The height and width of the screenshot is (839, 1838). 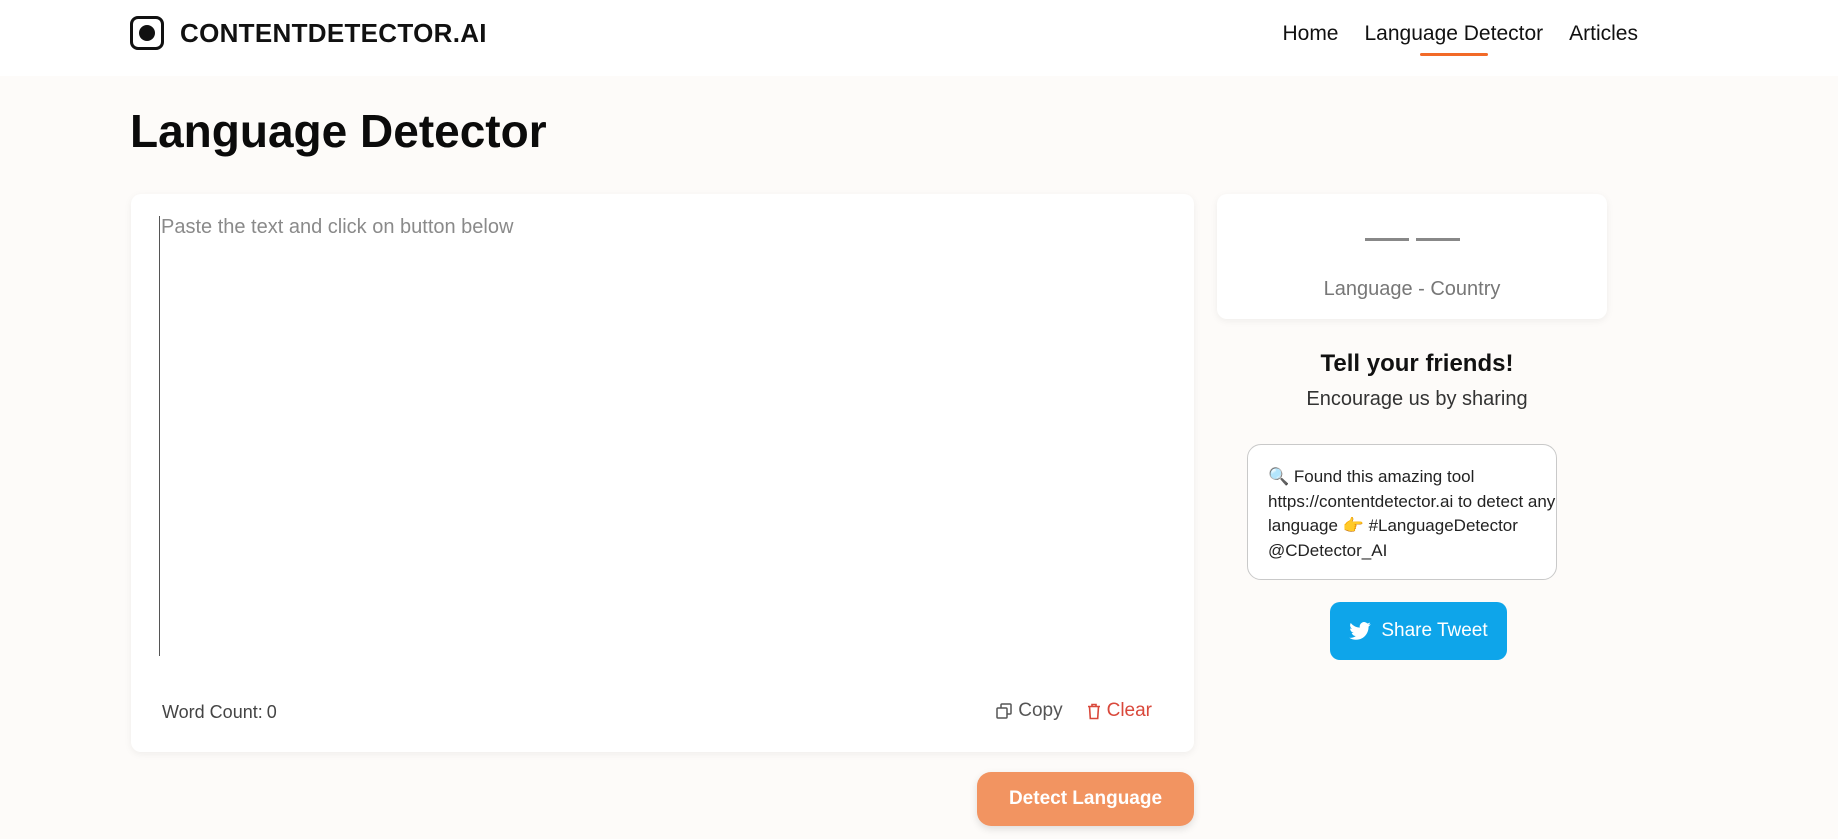 I want to click on copy-icon, so click(x=1004, y=711).